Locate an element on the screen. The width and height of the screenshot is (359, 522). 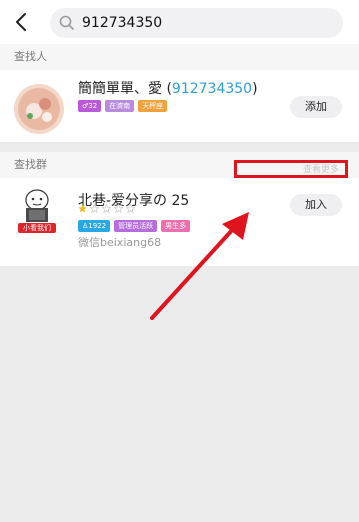
join-group-button: 加入 is located at coordinates (316, 205).